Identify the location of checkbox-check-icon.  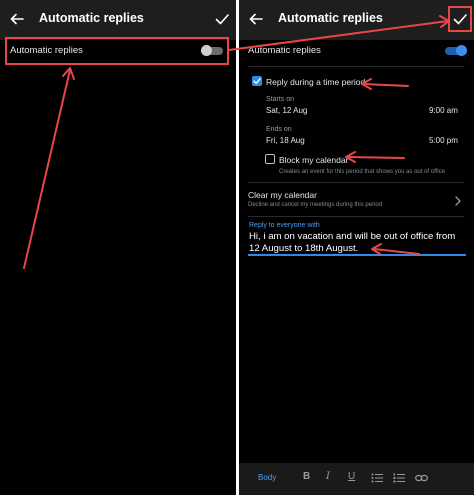
(257, 81).